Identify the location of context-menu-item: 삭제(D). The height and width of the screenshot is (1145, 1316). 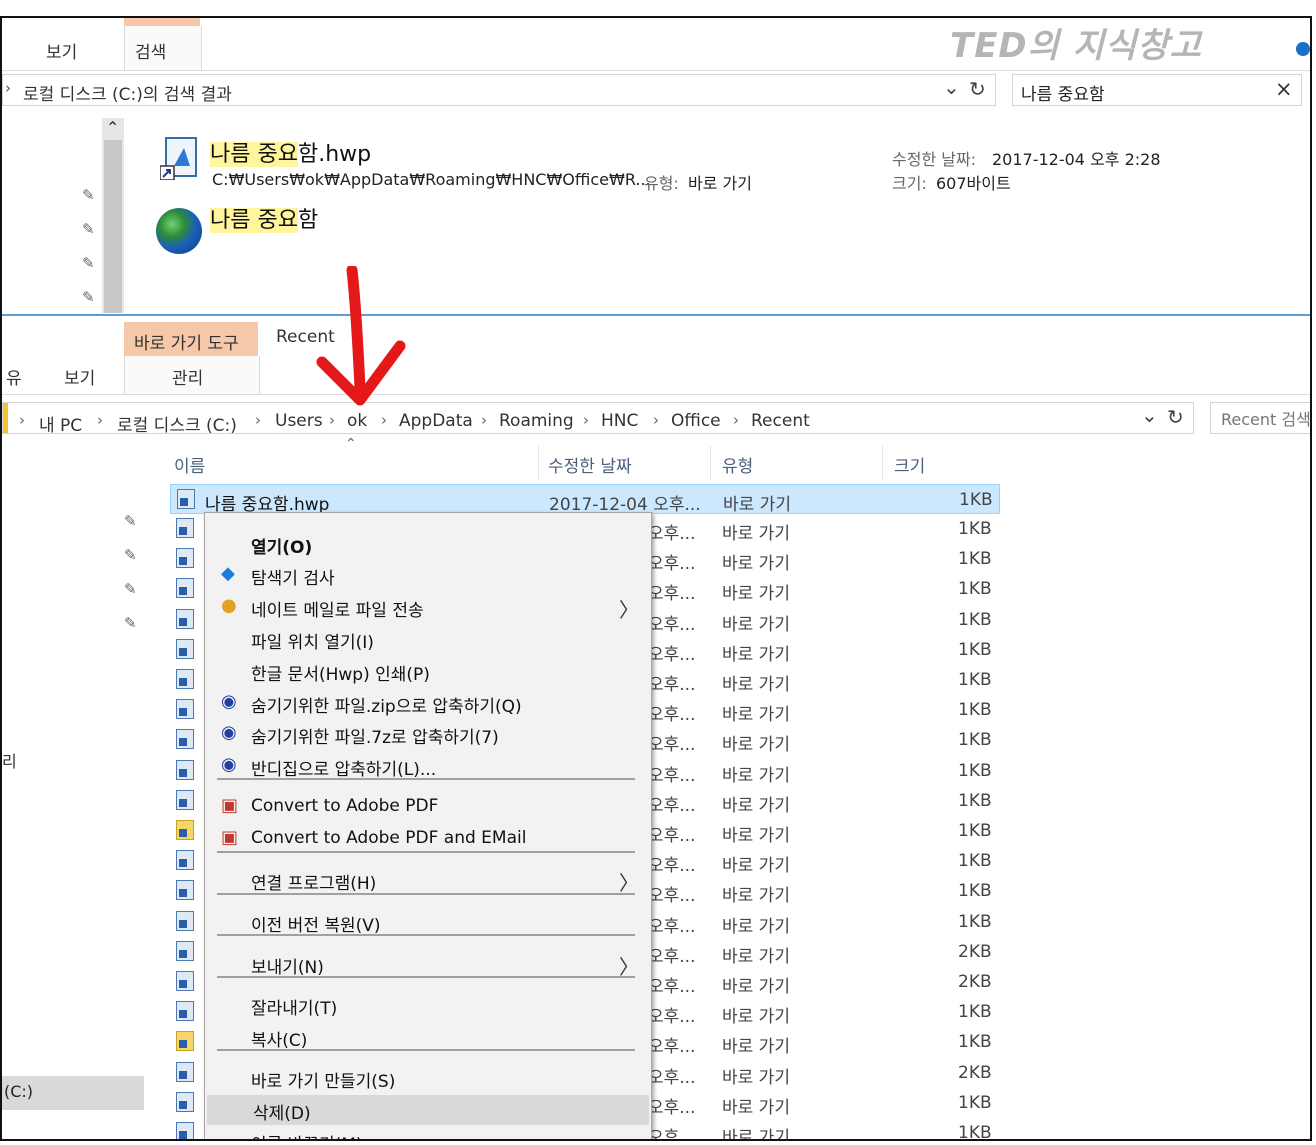
(428, 1110).